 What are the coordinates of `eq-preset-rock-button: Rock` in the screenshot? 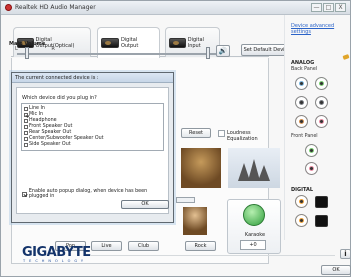 It's located at (200, 246).